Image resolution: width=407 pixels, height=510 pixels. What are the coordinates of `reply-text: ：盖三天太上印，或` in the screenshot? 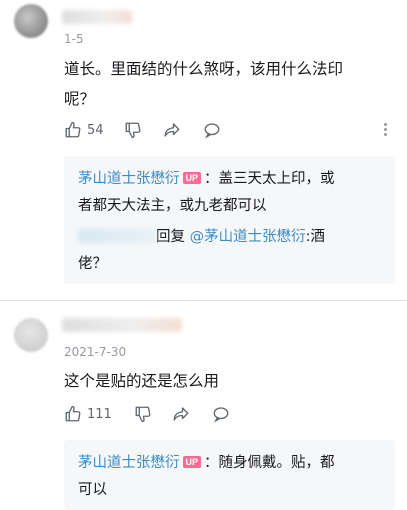 It's located at (269, 179).